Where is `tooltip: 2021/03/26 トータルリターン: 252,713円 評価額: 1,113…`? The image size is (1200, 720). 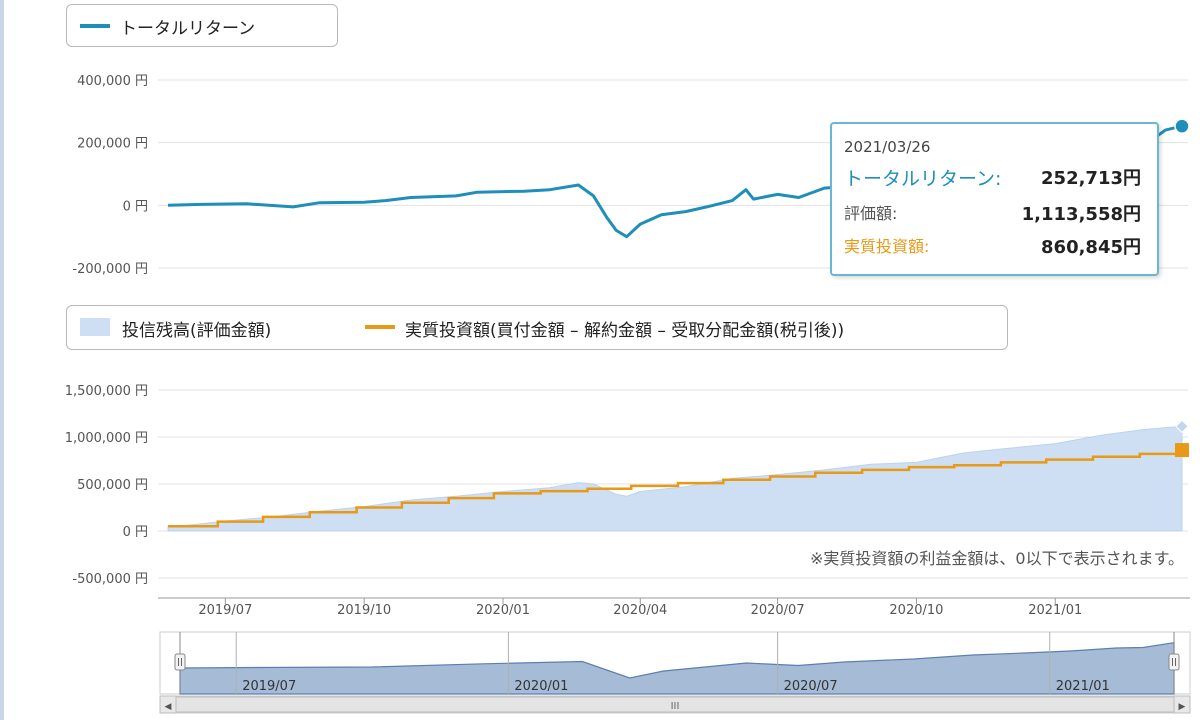
tooltip: 2021/03/26 トータルリターン: 252,713円 評価額: 1,113… is located at coordinates (994, 199).